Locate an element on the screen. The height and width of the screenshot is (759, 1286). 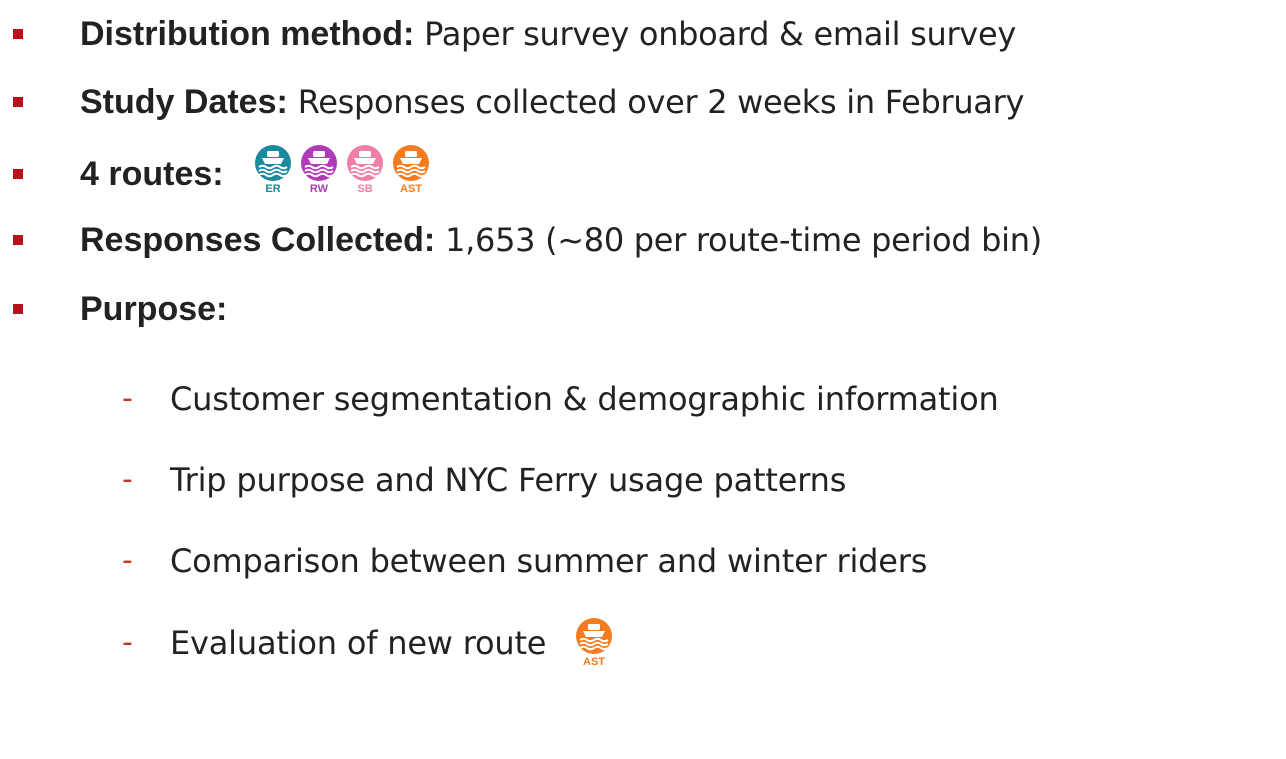
bullet-label: Responses Collected: is located at coordinates (258, 240).